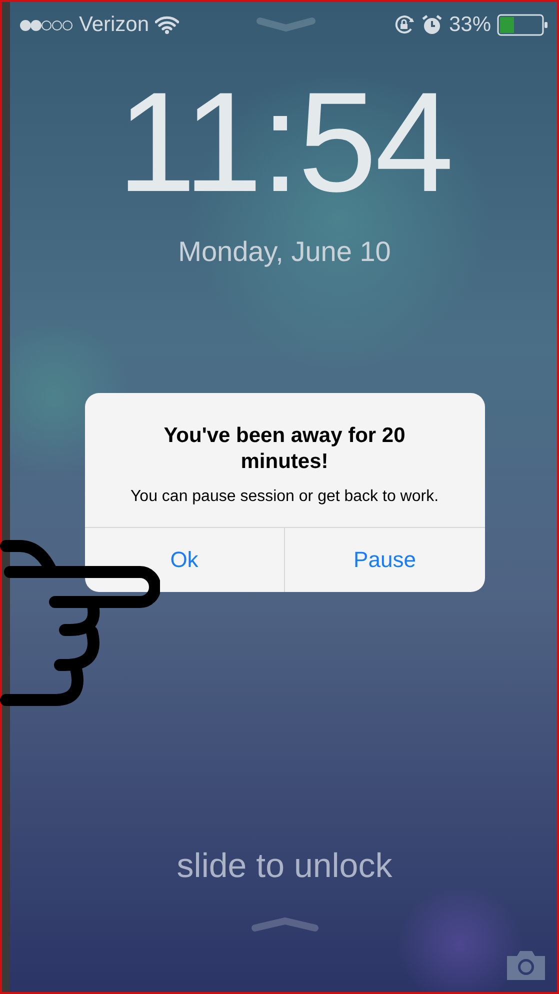 The image size is (559, 994). Describe the element at coordinates (526, 965) in the screenshot. I see `camera-icon` at that location.